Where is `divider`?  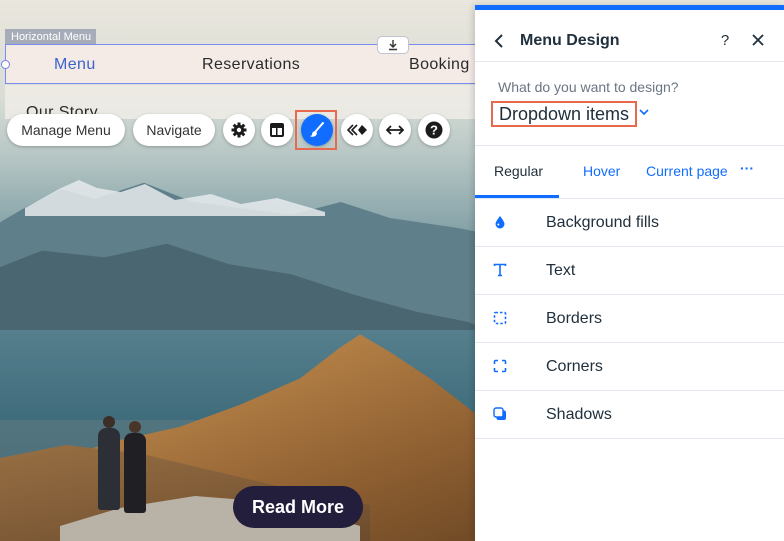
divider is located at coordinates (629, 145).